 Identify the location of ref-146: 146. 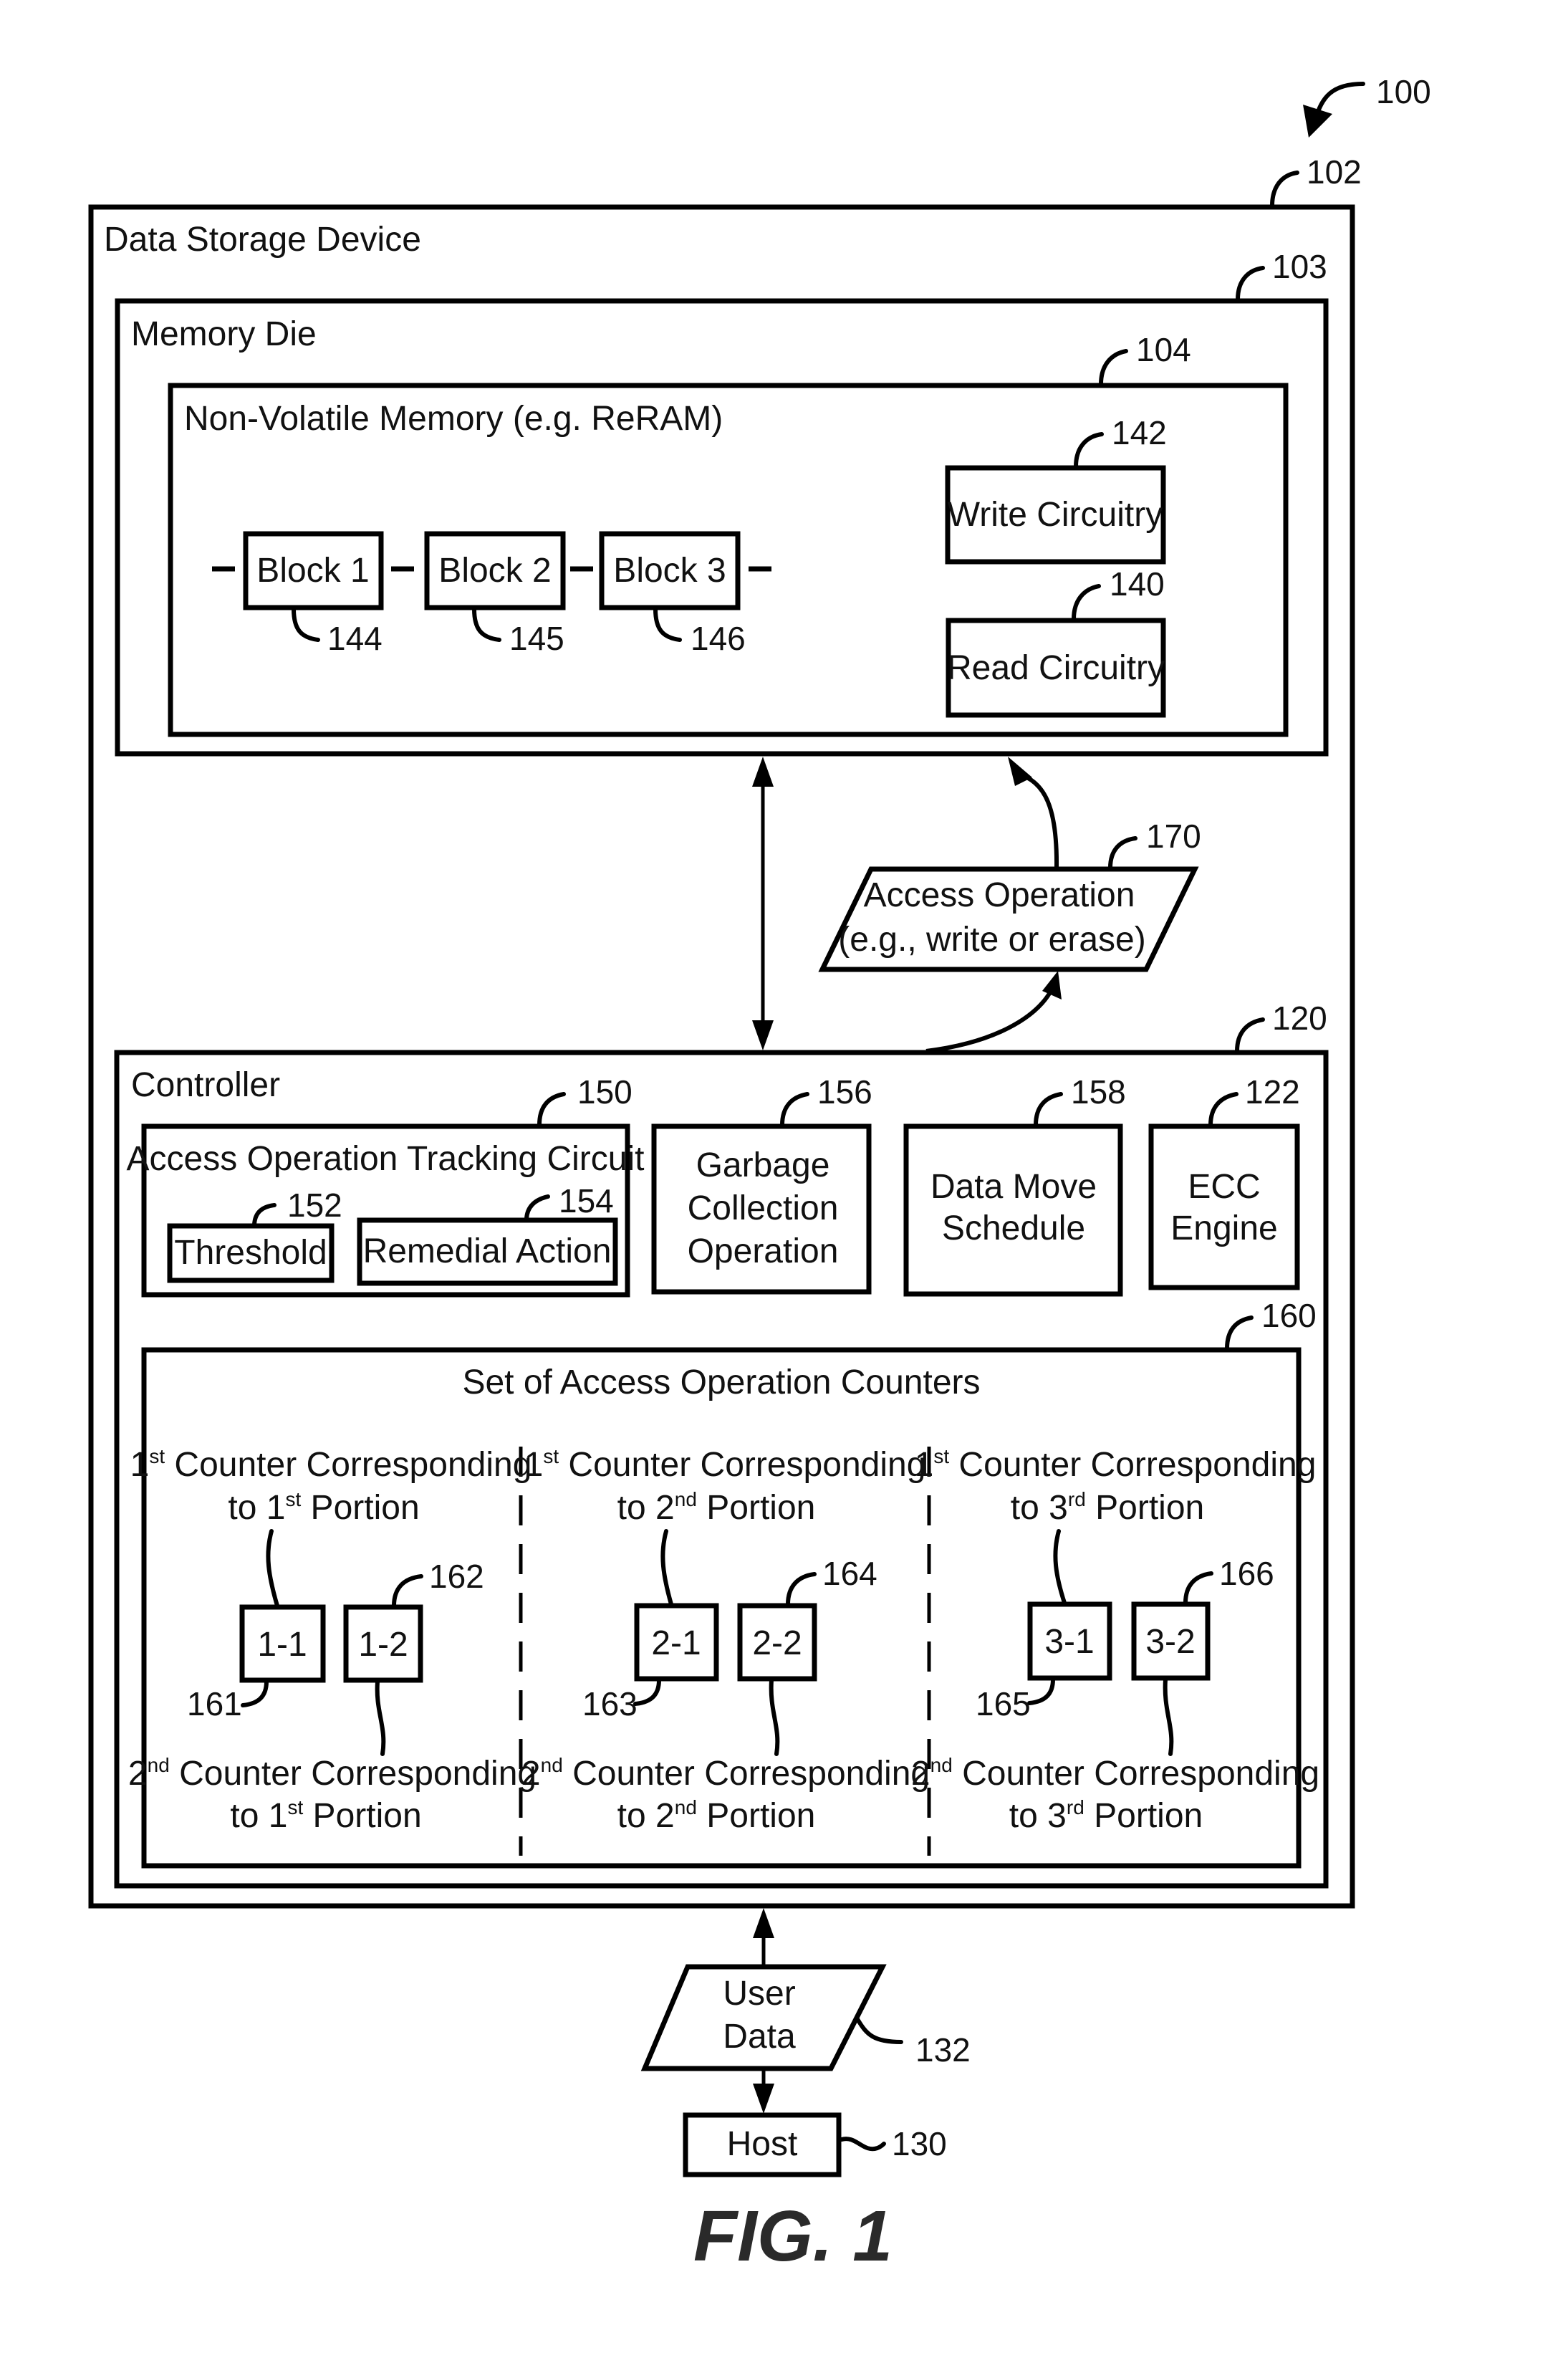
(718, 638).